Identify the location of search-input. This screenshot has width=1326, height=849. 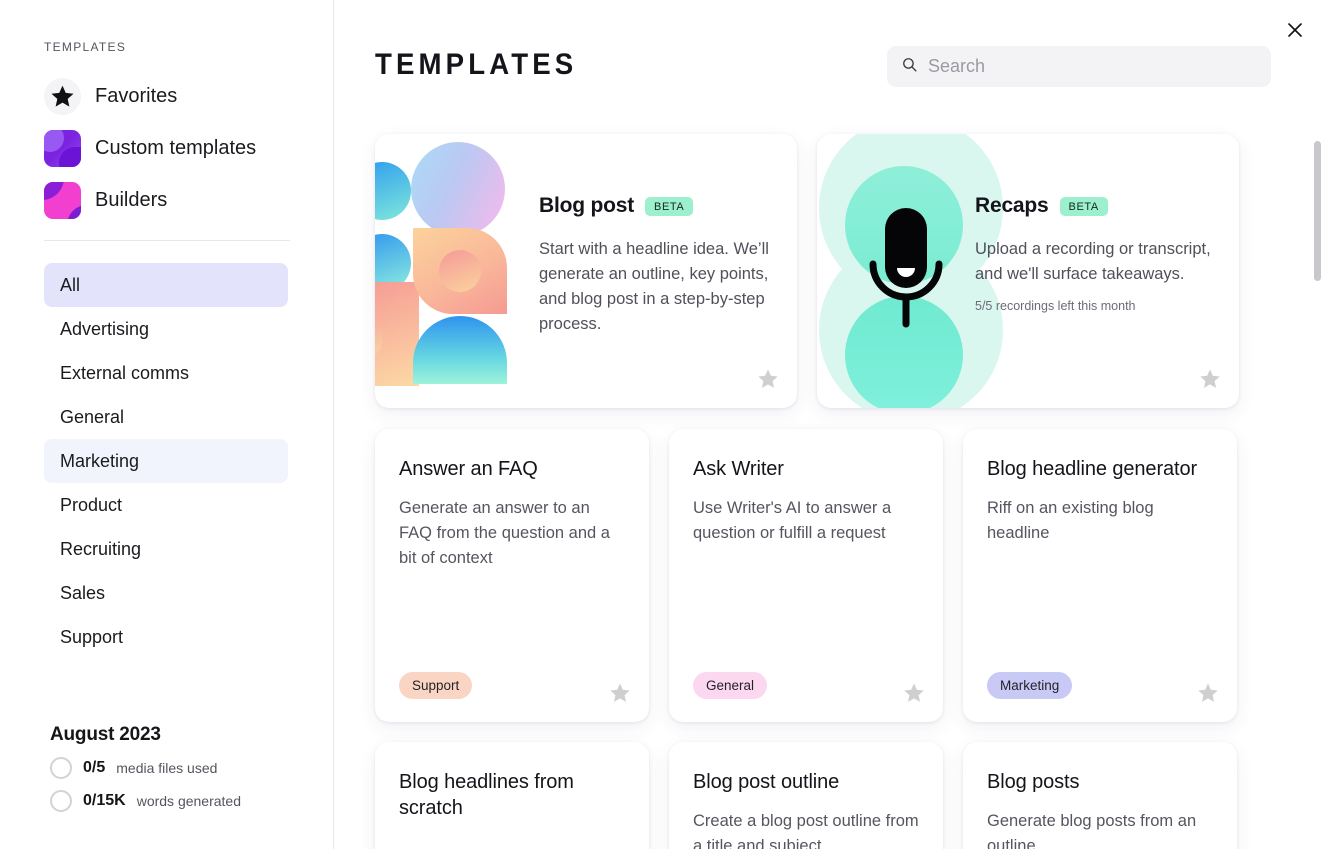
(1092, 66).